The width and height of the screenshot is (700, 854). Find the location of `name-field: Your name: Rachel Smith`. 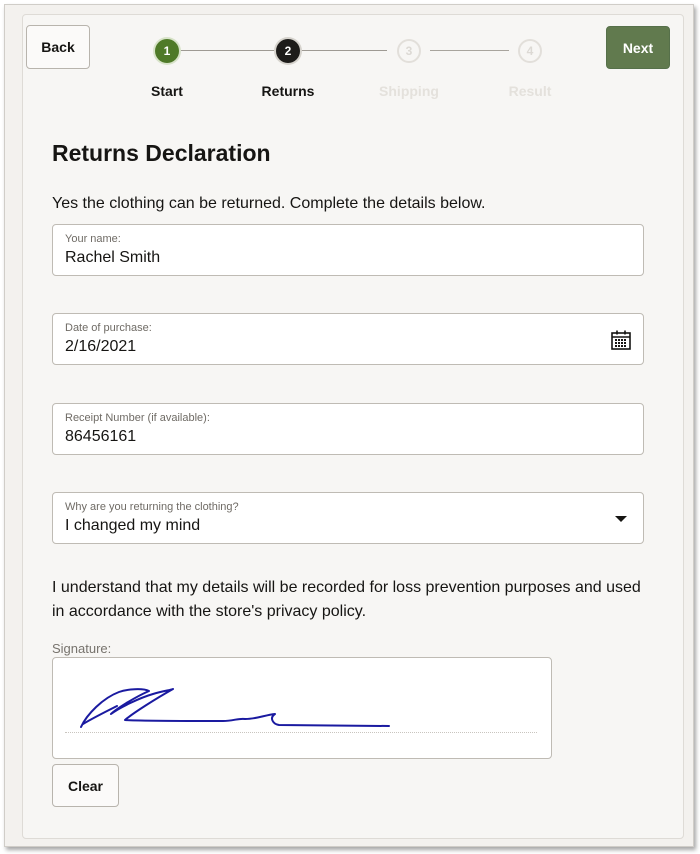

name-field: Your name: Rachel Smith is located at coordinates (348, 250).